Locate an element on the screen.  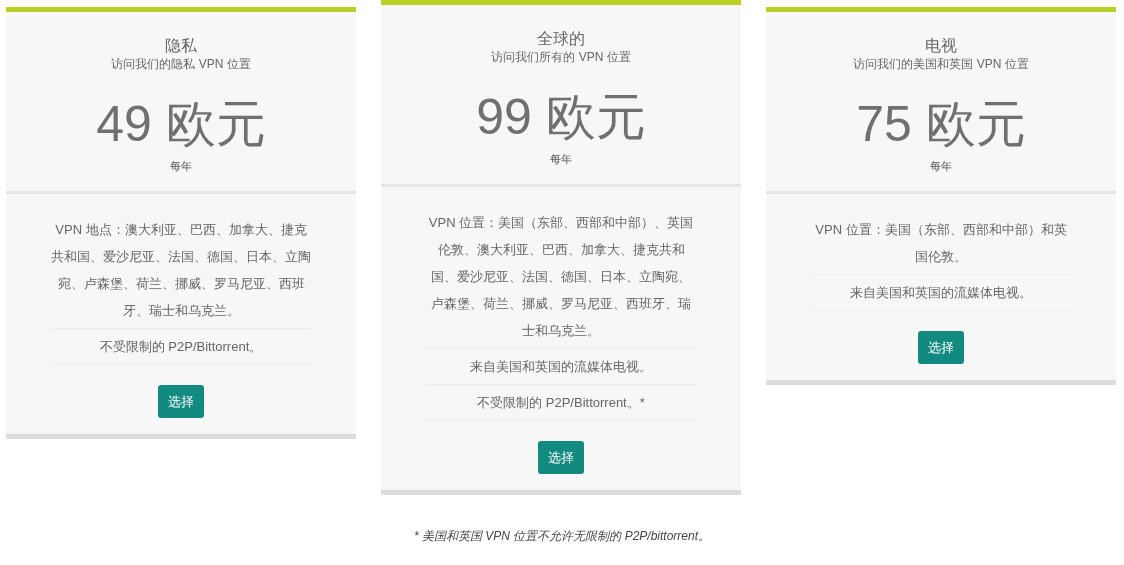
plan-subtitle: 访问我们的美国和英国 VPN 位置 is located at coordinates (941, 64).